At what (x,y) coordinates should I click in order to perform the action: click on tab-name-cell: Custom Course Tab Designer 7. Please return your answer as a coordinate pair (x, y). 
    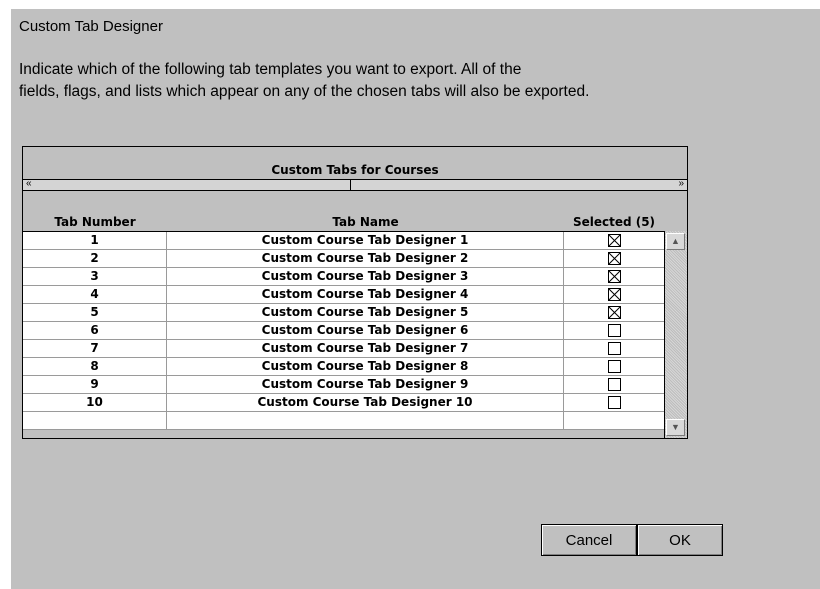
    Looking at the image, I should click on (365, 348).